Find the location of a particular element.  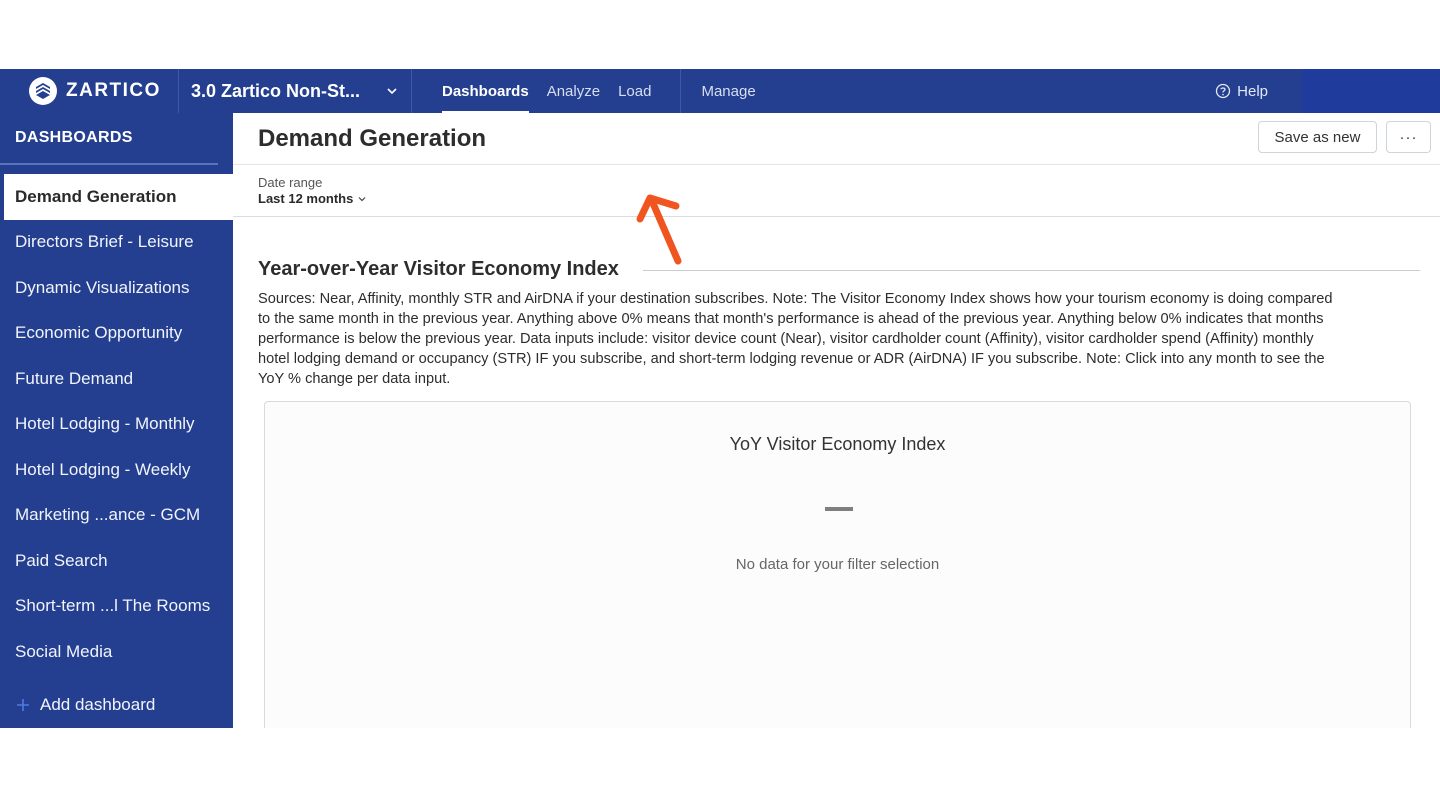

section-header: Year-over-Year Visitor Economy Index is located at coordinates (839, 269).